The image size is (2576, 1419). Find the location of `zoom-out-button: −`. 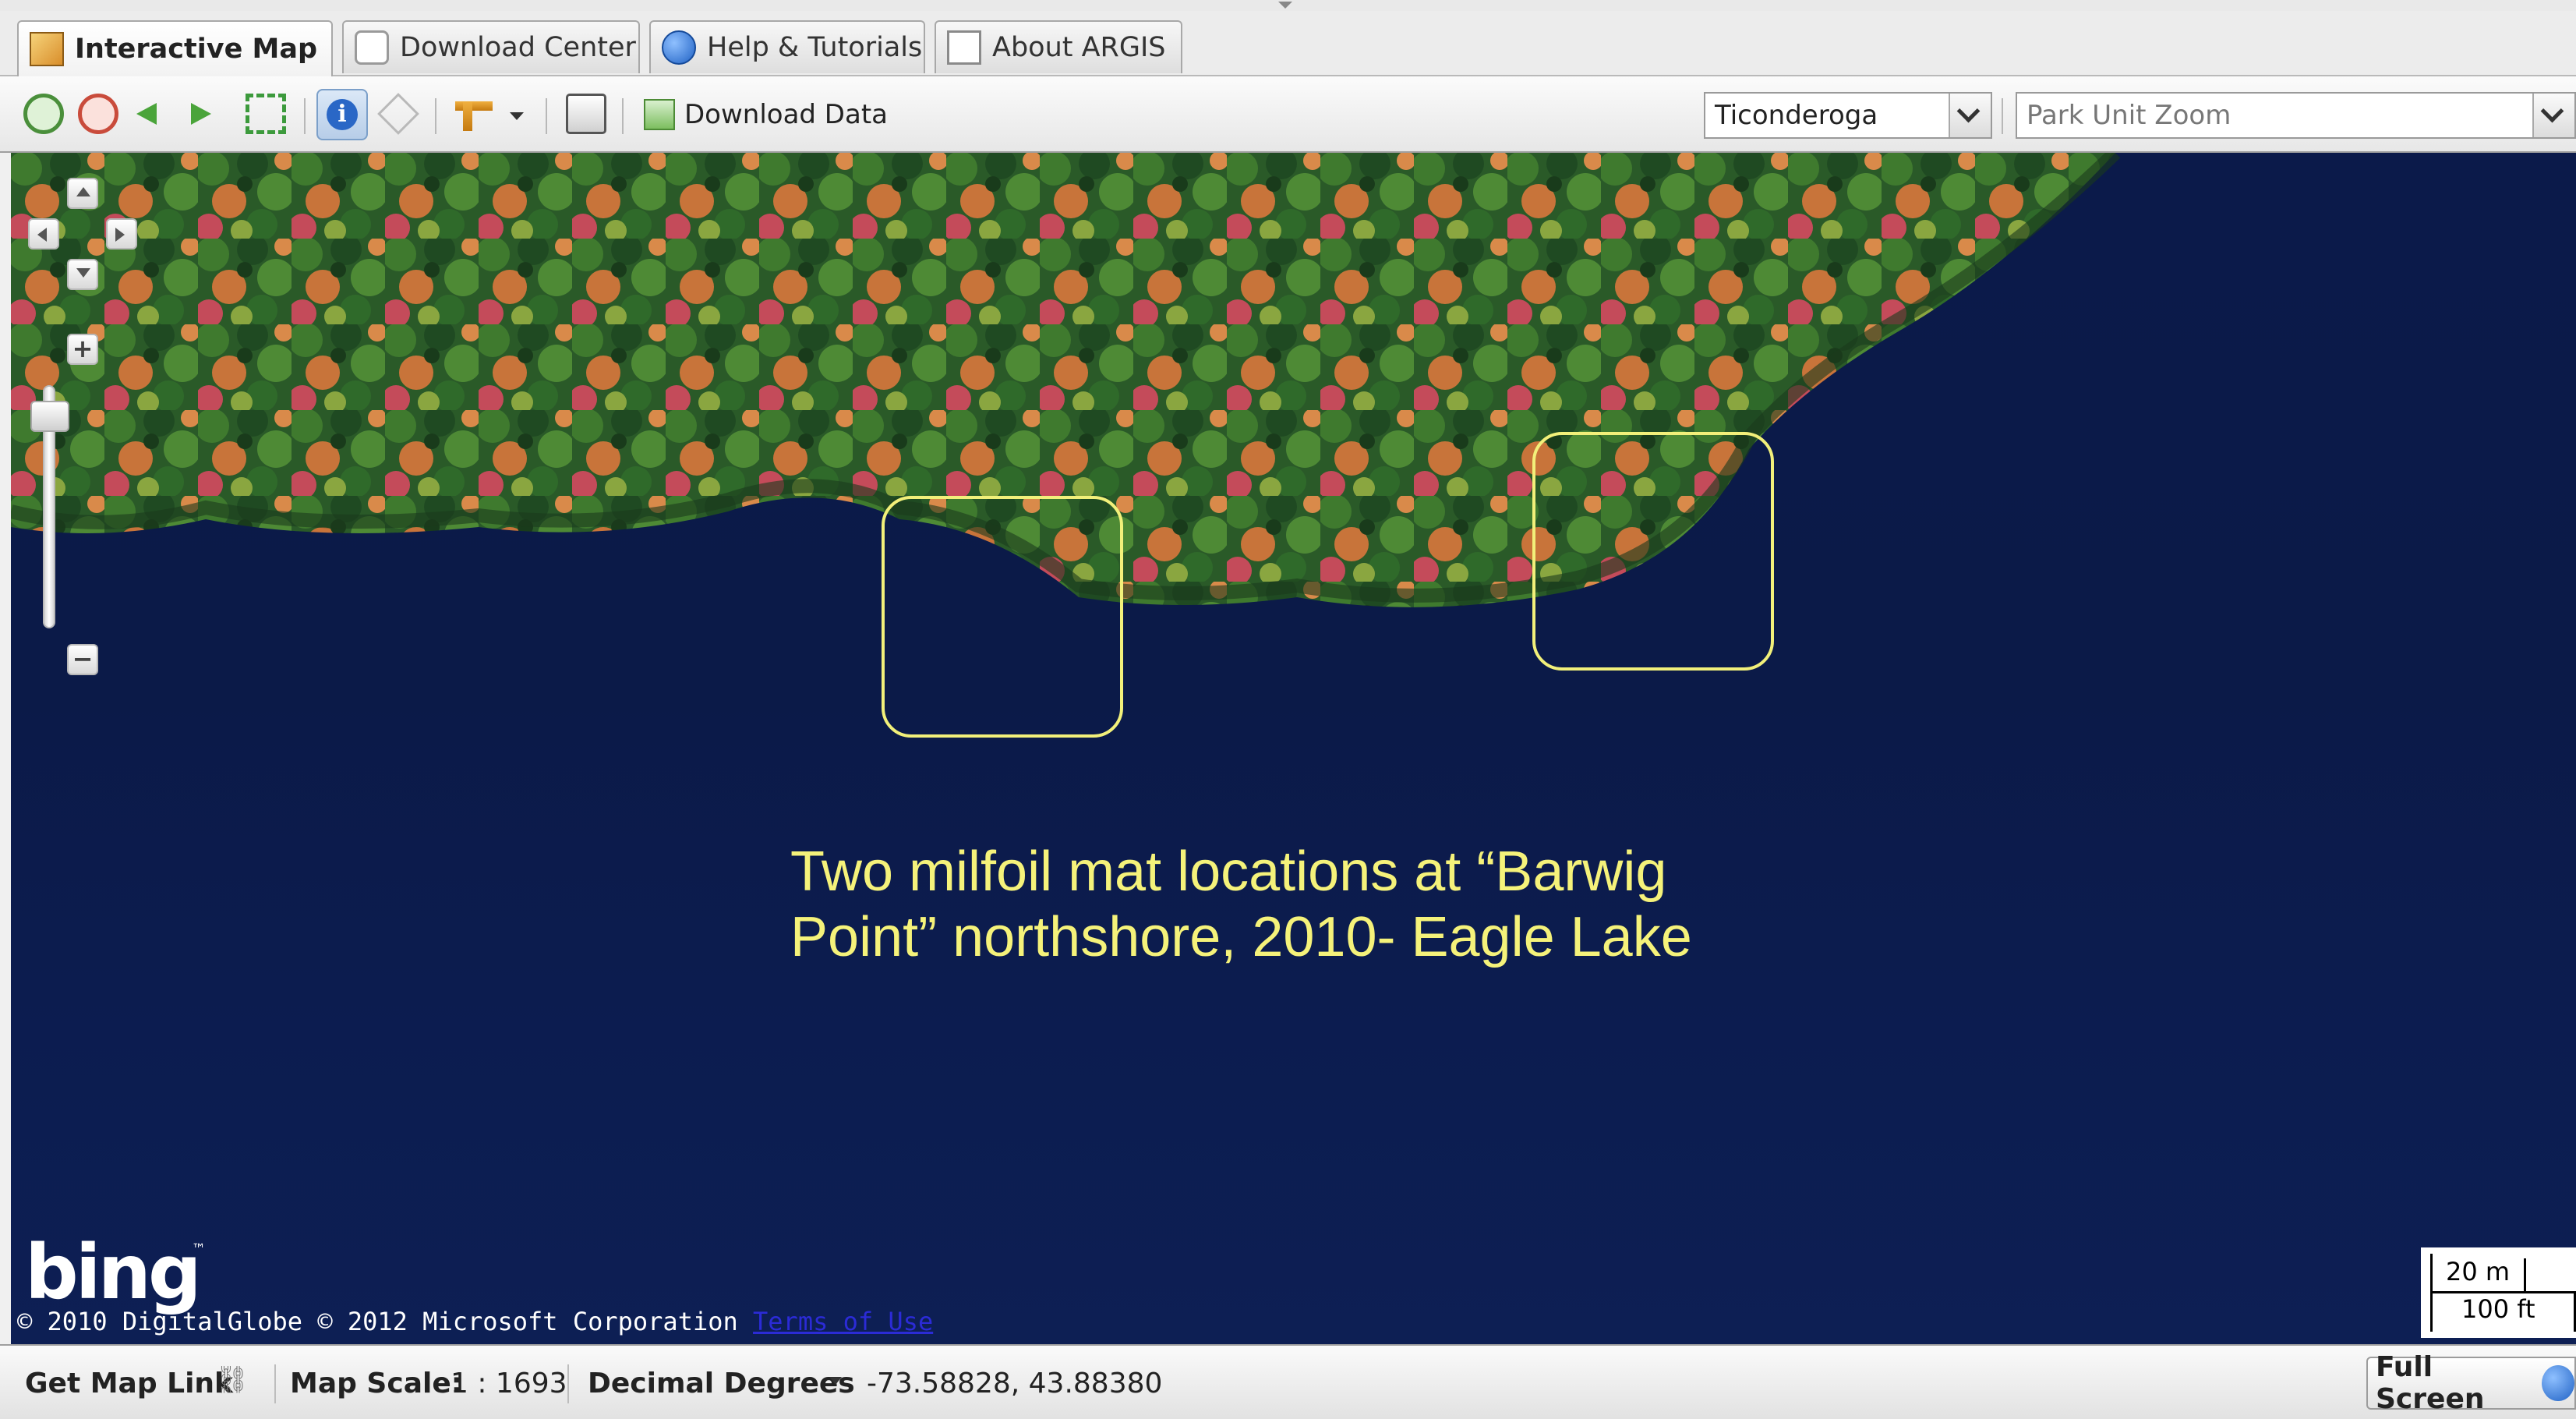

zoom-out-button: − is located at coordinates (82, 659).